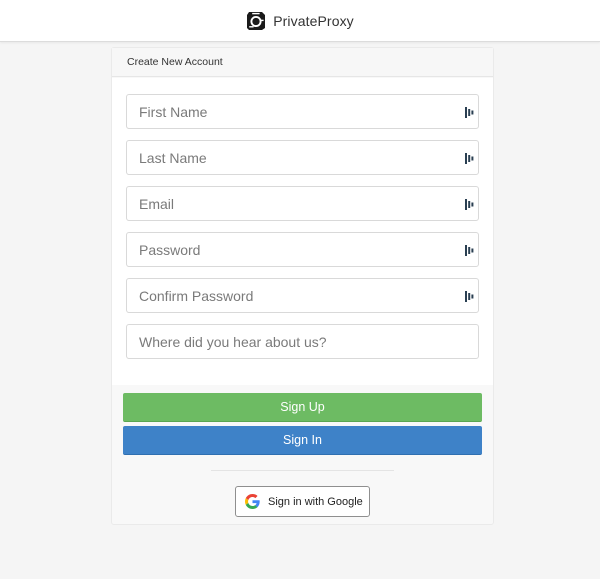 This screenshot has width=600, height=579. I want to click on confirm-password-input, so click(302, 295).